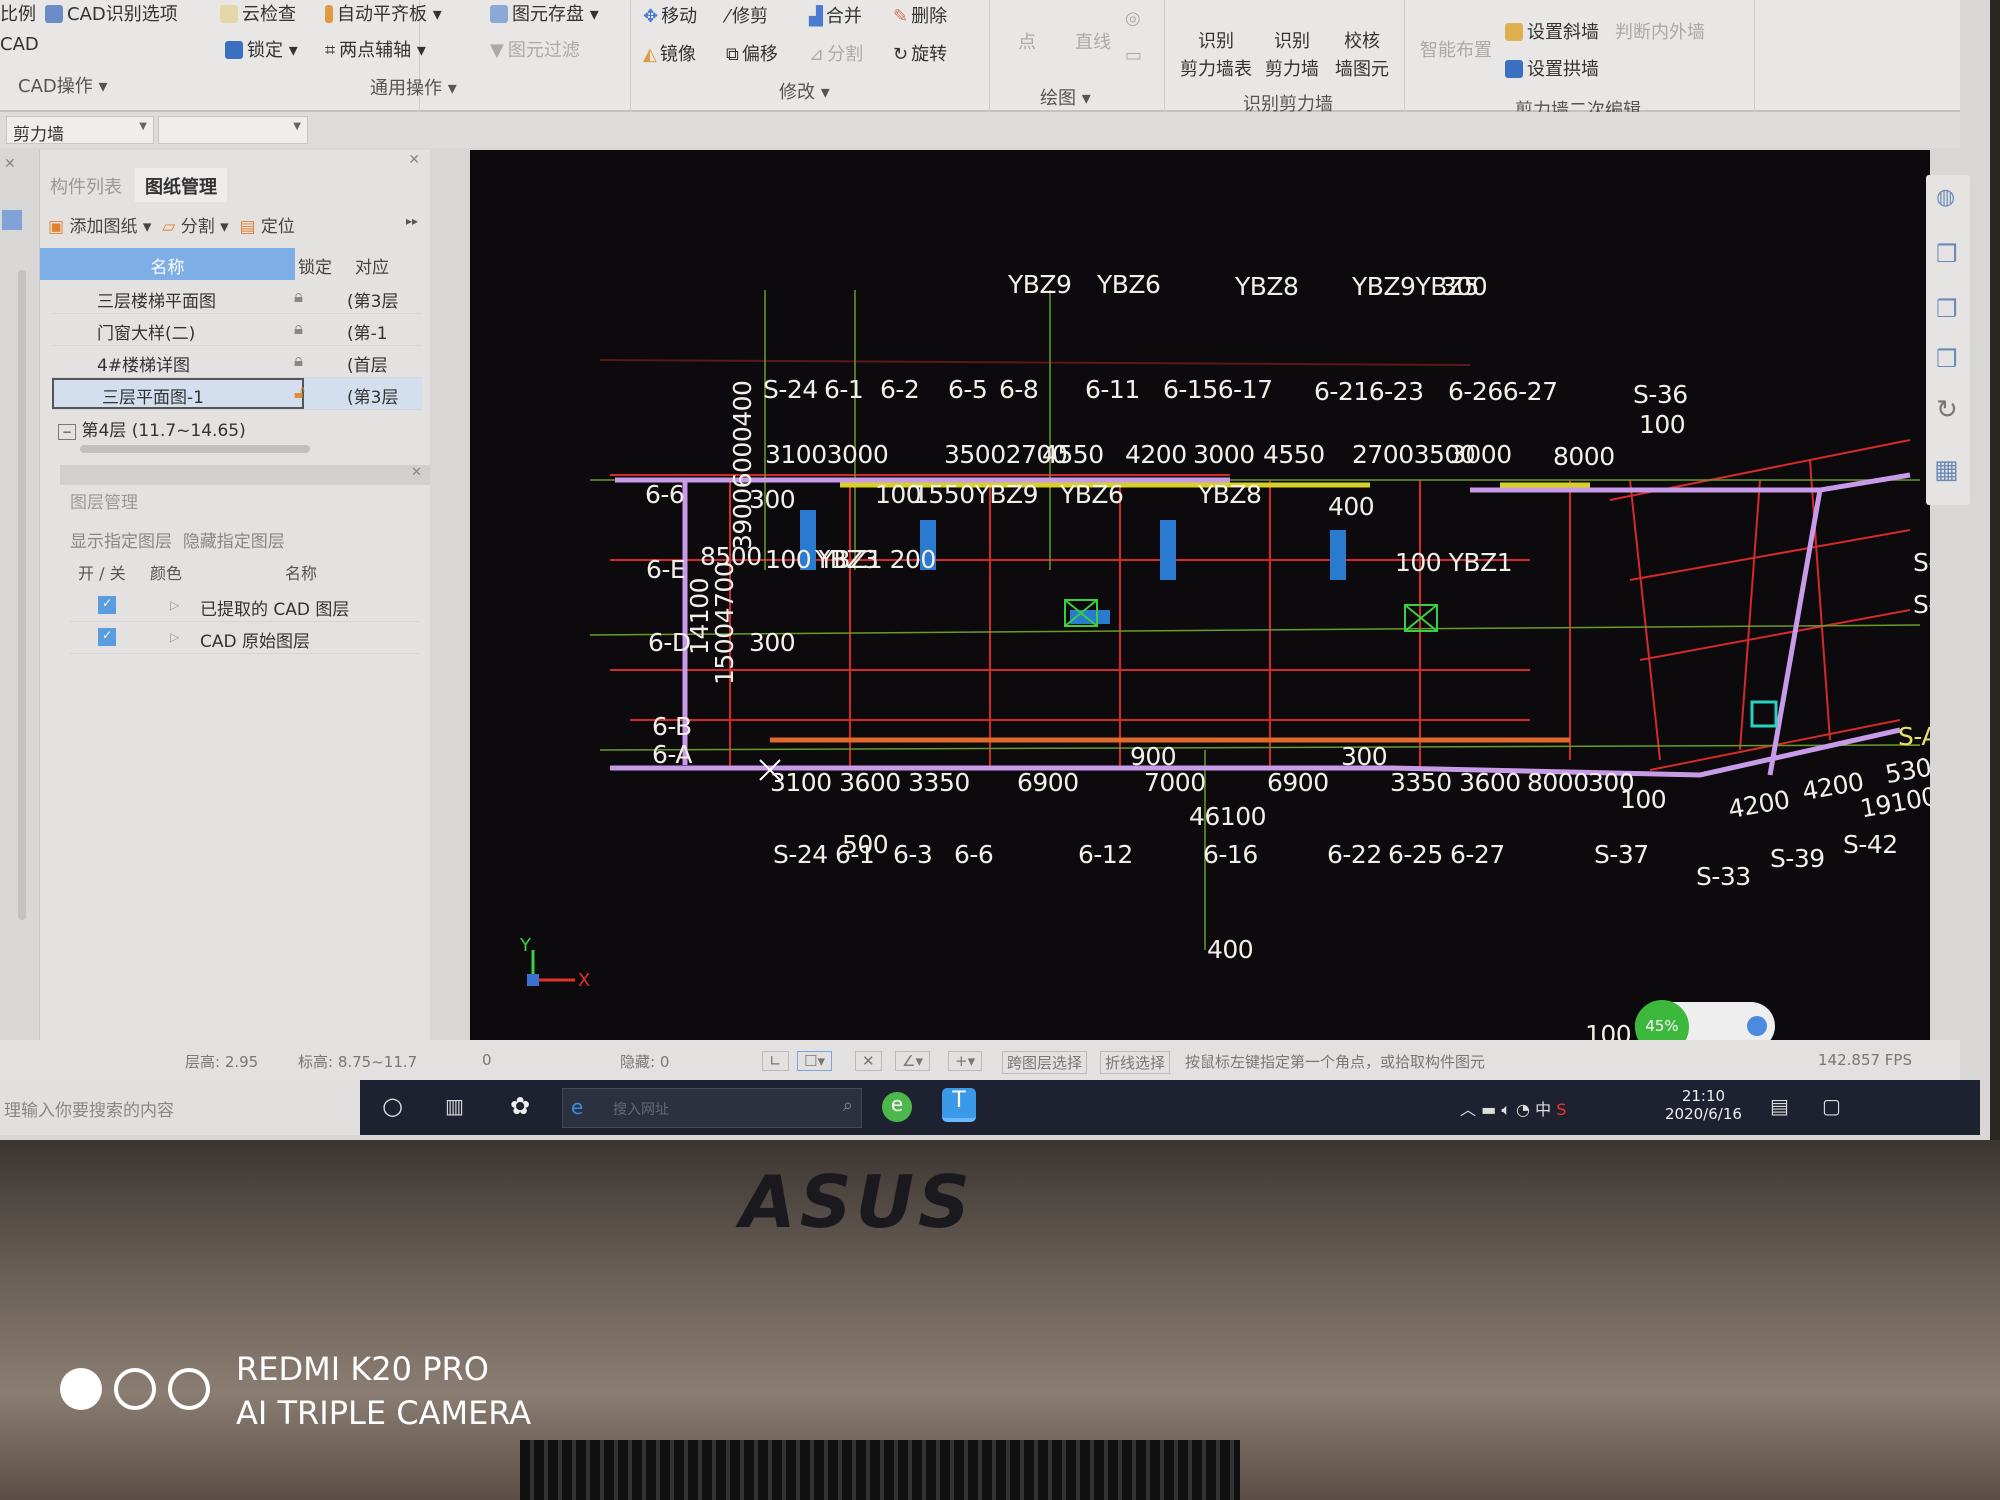 The image size is (2000, 1500). Describe the element at coordinates (195, 449) in the screenshot. I see `h-scrollbar` at that location.